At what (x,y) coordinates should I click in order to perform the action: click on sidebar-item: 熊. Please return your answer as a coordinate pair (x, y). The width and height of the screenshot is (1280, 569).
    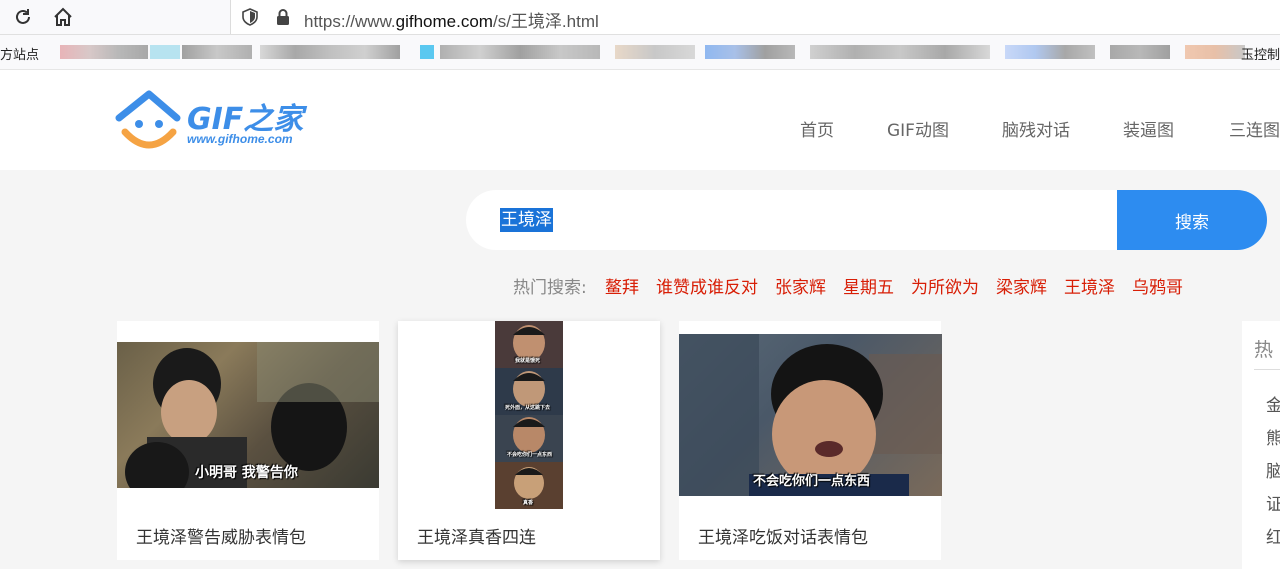
    Looking at the image, I should click on (1273, 436).